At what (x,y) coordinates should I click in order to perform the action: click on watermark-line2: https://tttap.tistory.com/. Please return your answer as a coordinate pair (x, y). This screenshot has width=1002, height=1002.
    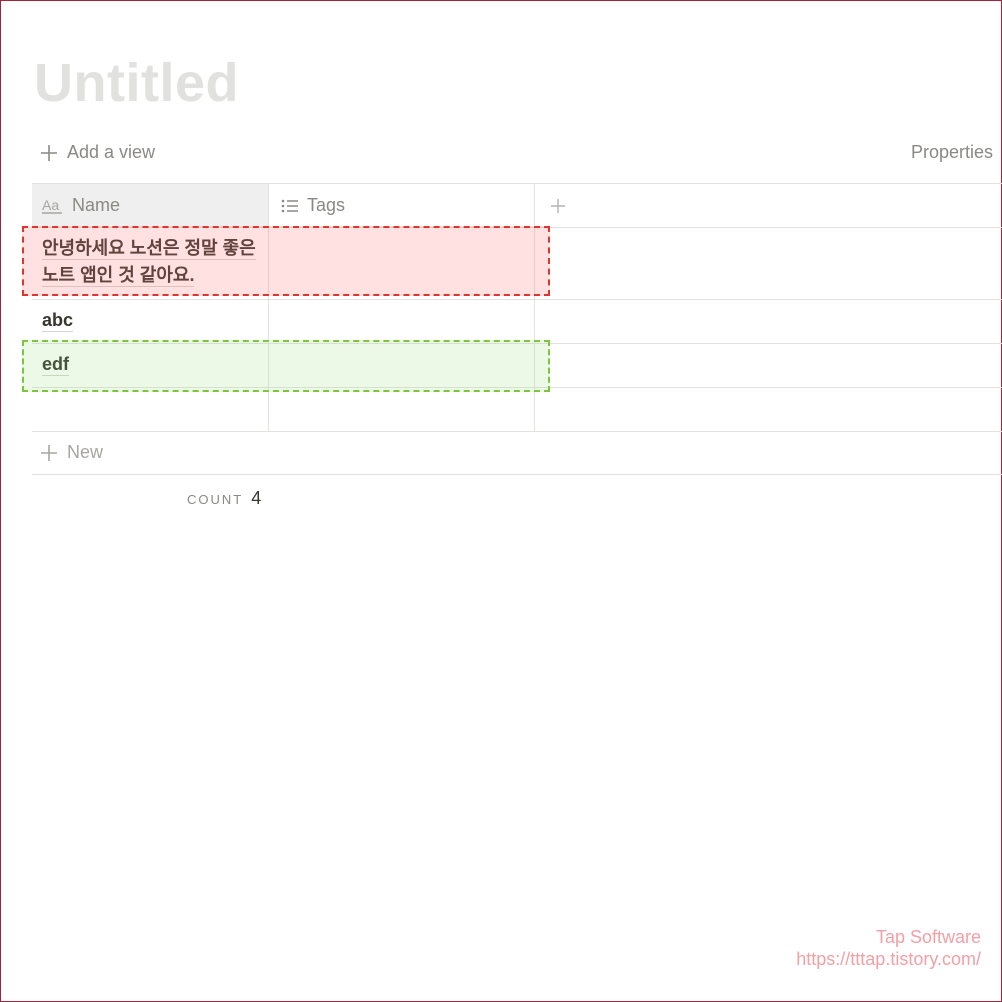
    Looking at the image, I should click on (888, 959).